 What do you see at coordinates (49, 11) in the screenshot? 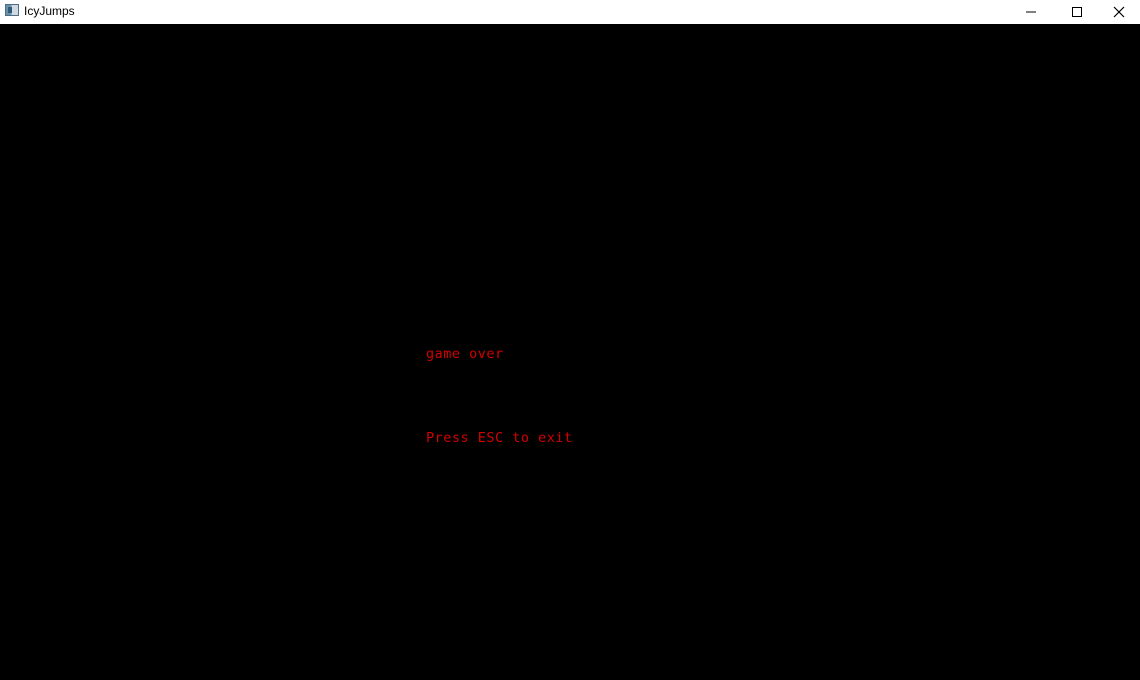
I see `window-title: IcyJumps` at bounding box center [49, 11].